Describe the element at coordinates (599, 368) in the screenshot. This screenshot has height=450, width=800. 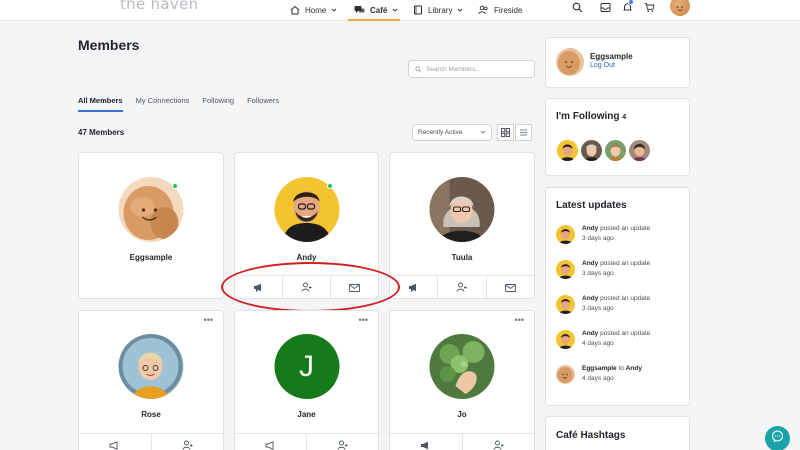
I see `update-user: Eggsample` at that location.